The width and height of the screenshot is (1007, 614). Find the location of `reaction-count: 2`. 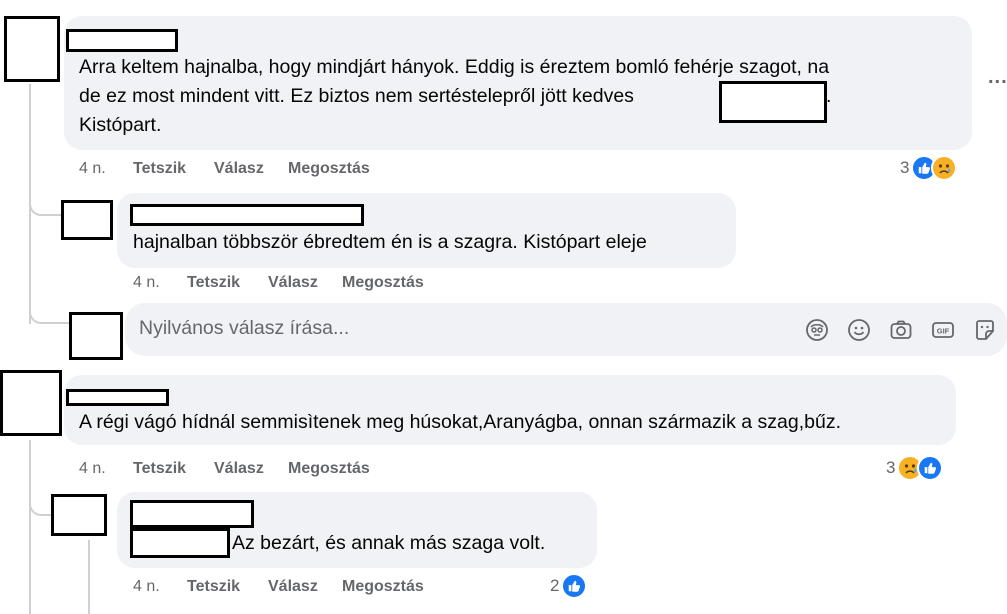

reaction-count: 2 is located at coordinates (555, 585).